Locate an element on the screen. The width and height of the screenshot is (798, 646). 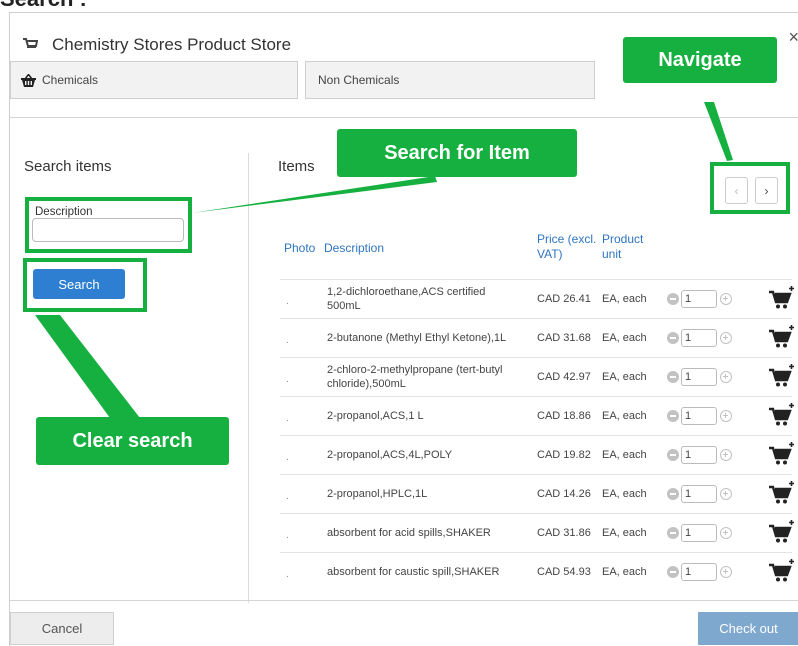
navigate-pointer is located at coordinates (718, 131).